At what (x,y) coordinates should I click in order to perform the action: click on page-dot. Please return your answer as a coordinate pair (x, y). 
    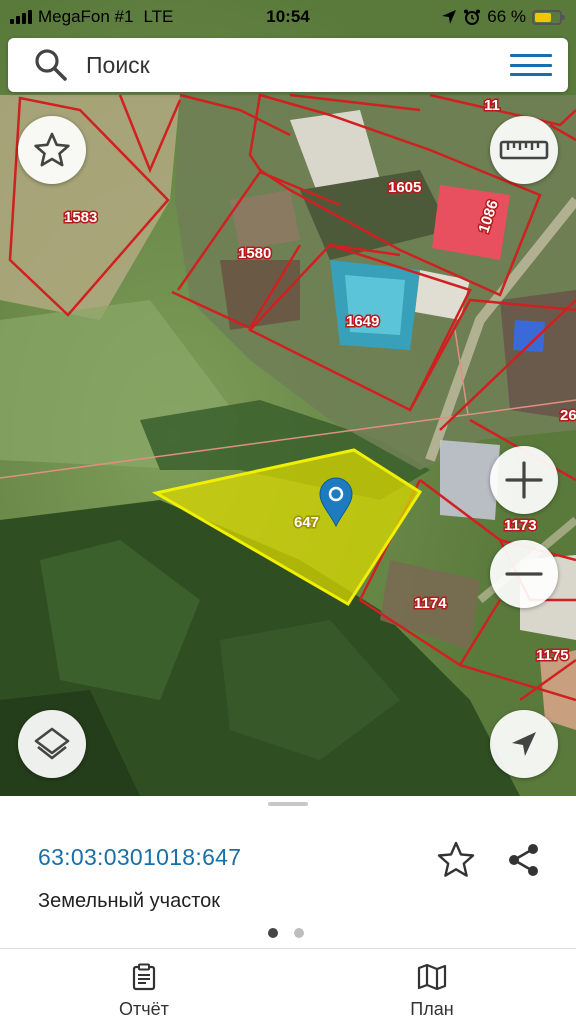
    Looking at the image, I should click on (299, 933).